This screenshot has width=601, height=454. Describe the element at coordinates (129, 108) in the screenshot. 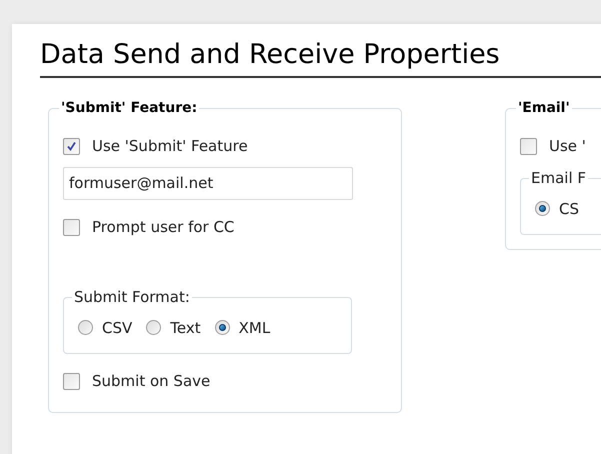

I see `section-legend: 'Submit' Feature:` at that location.